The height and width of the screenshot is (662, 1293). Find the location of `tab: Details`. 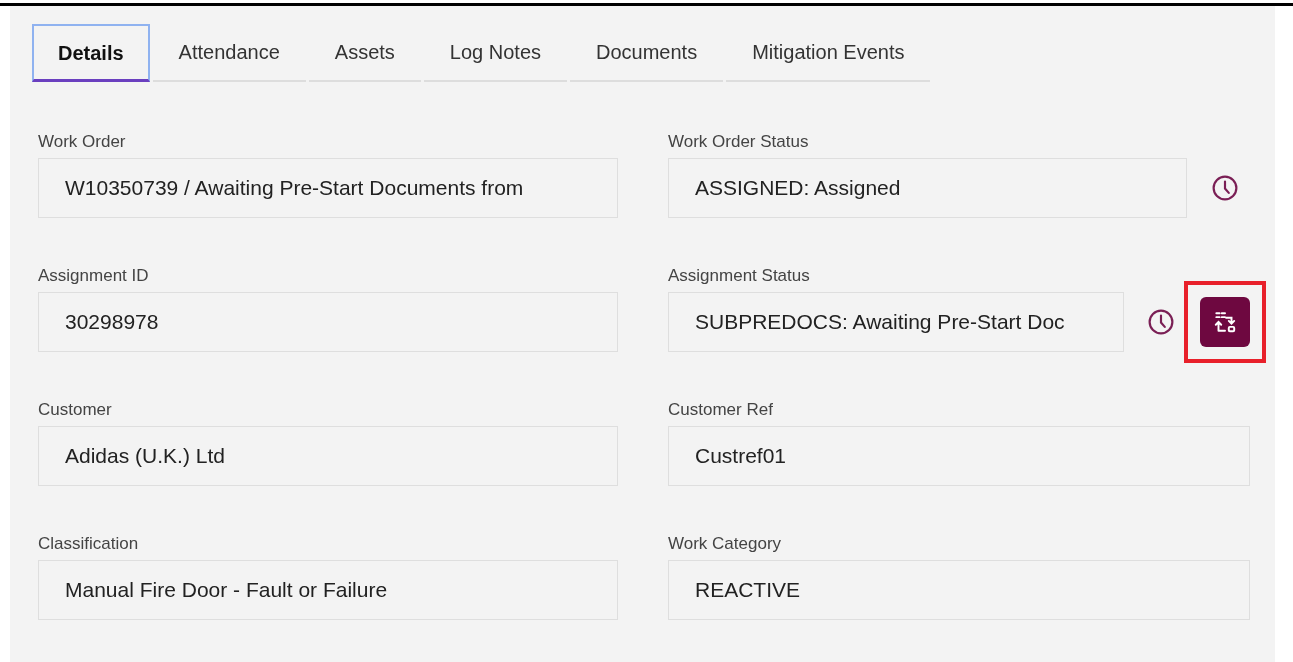

tab: Details is located at coordinates (91, 53).